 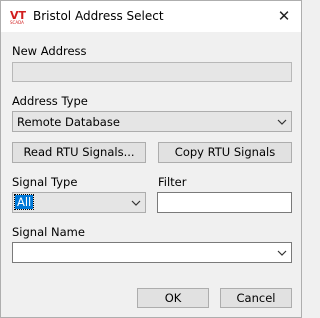 What do you see at coordinates (79, 202) in the screenshot?
I see `signal-type-dropdown: All` at bounding box center [79, 202].